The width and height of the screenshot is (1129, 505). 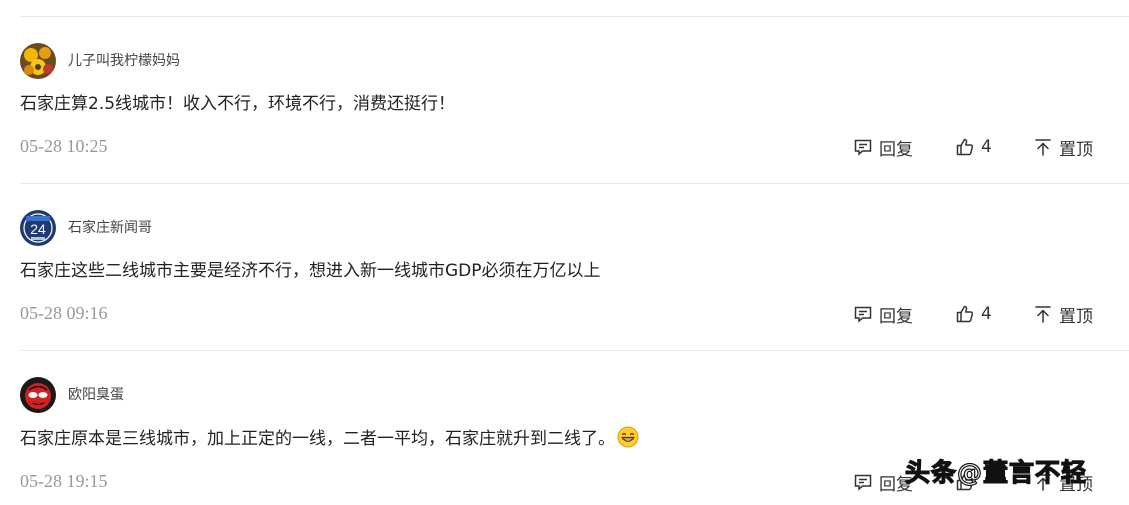 What do you see at coordinates (628, 437) in the screenshot?
I see `grinning-face-icon` at bounding box center [628, 437].